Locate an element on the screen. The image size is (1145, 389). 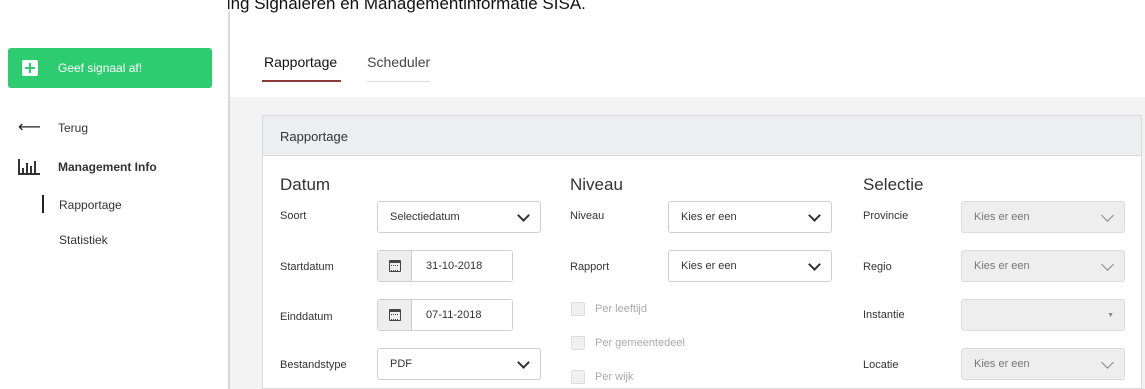
caret-down-icon: ▼ is located at coordinates (1110, 315).